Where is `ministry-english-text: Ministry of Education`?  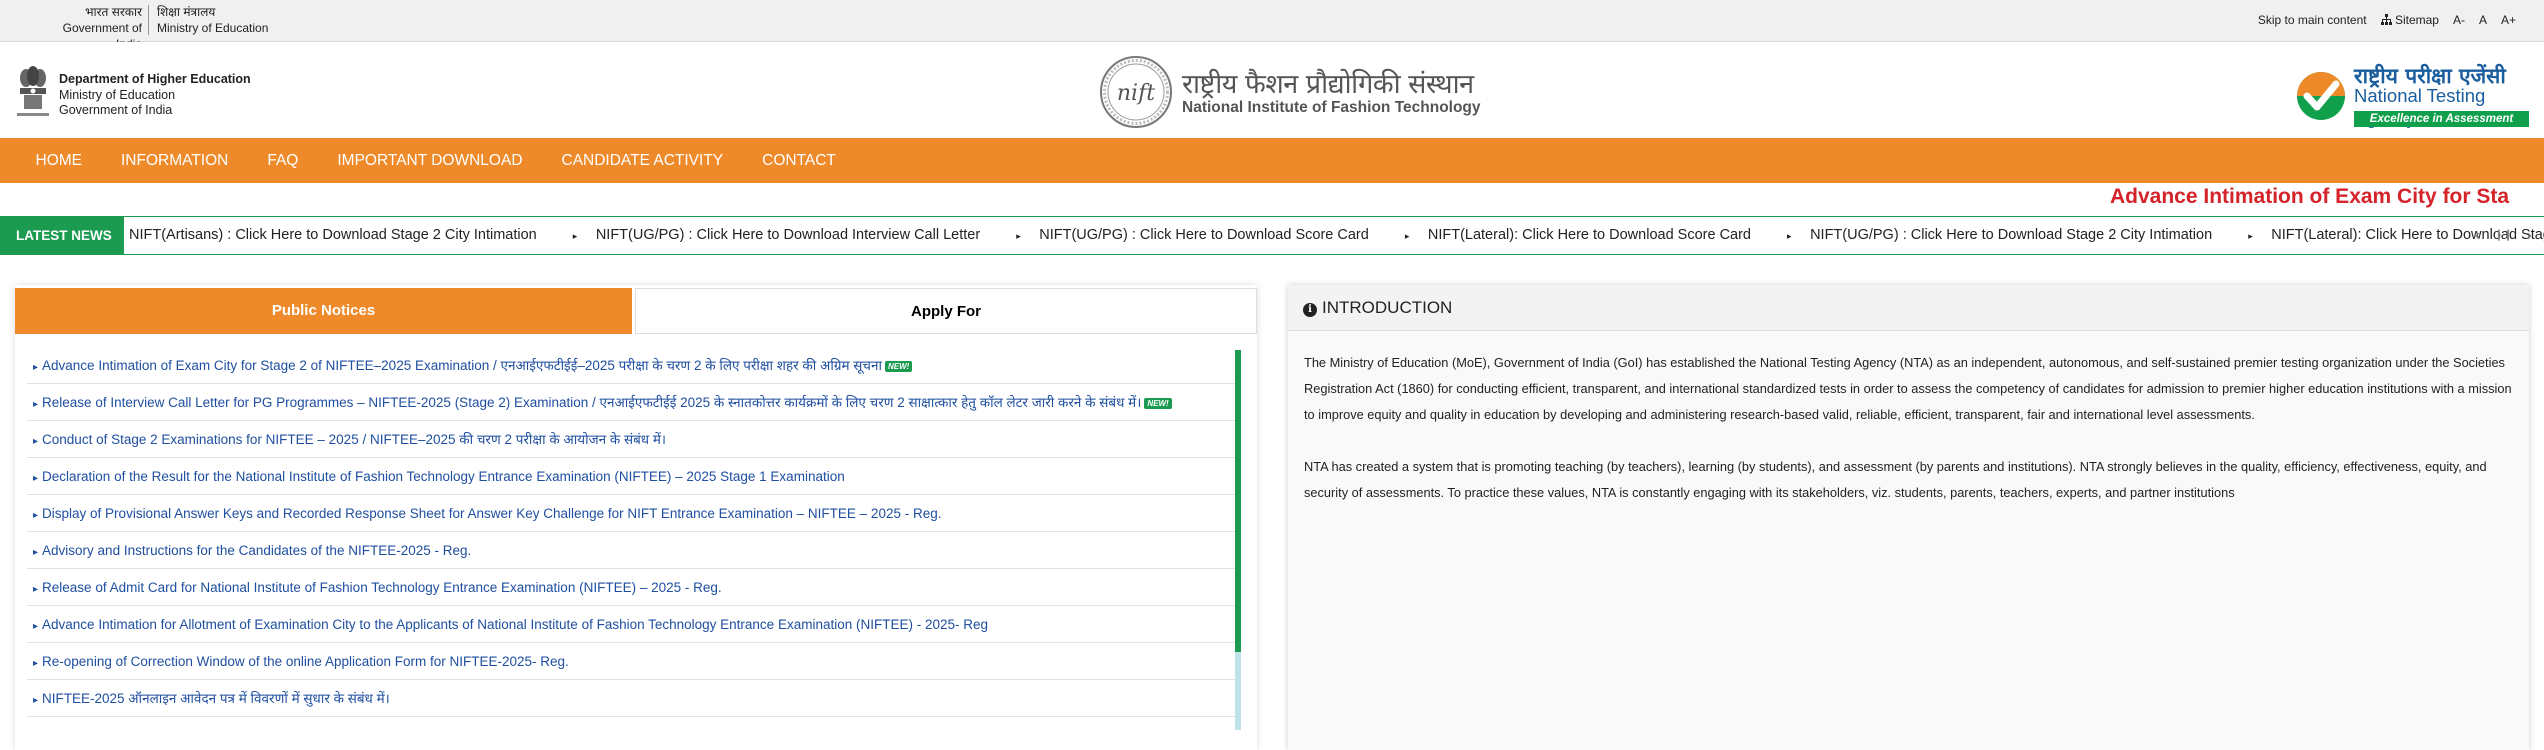
ministry-english-text: Ministry of Education is located at coordinates (213, 28).